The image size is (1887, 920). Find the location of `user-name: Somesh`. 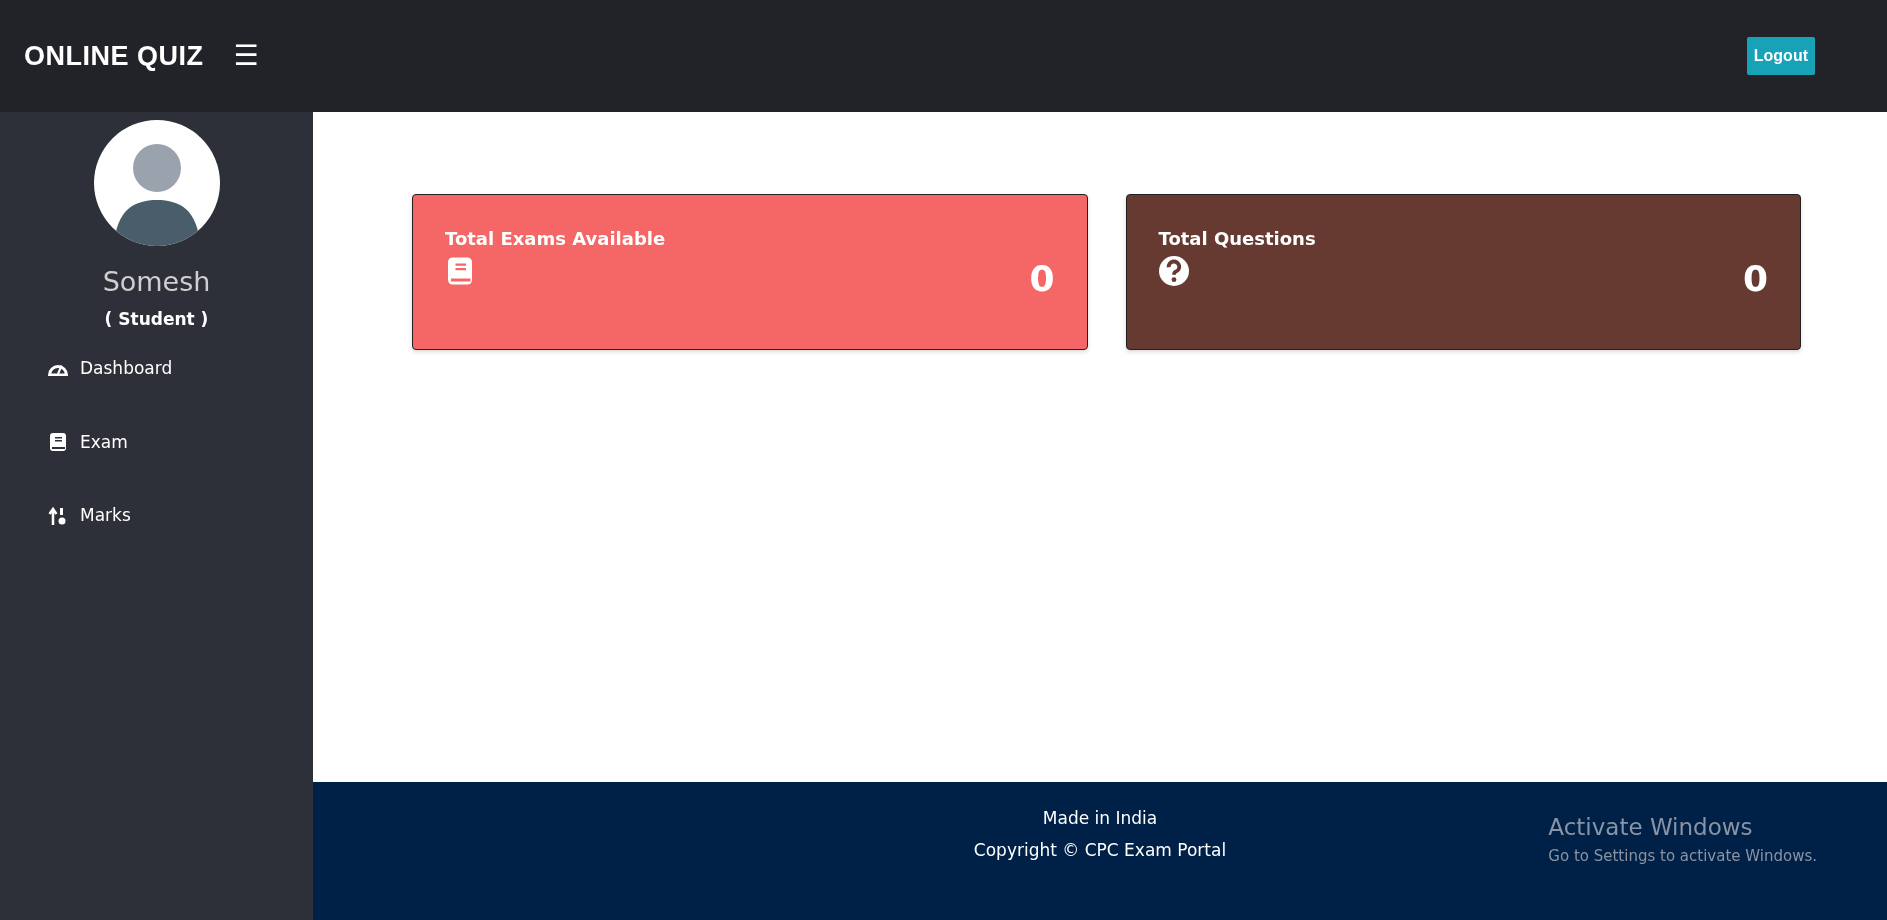

user-name: Somesh is located at coordinates (156, 282).